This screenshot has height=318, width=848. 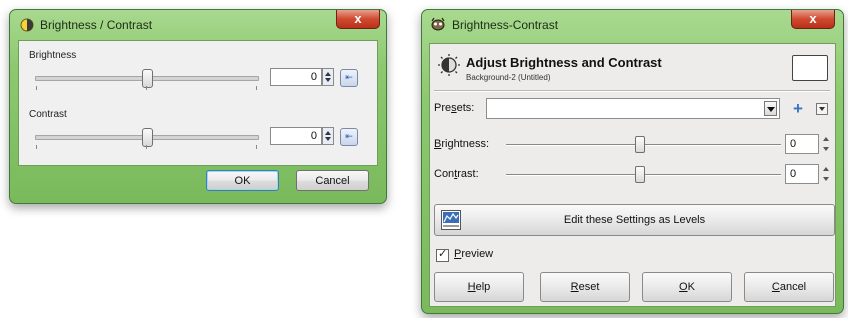 I want to click on brightness-label: Brightness, so click(x=53, y=55).